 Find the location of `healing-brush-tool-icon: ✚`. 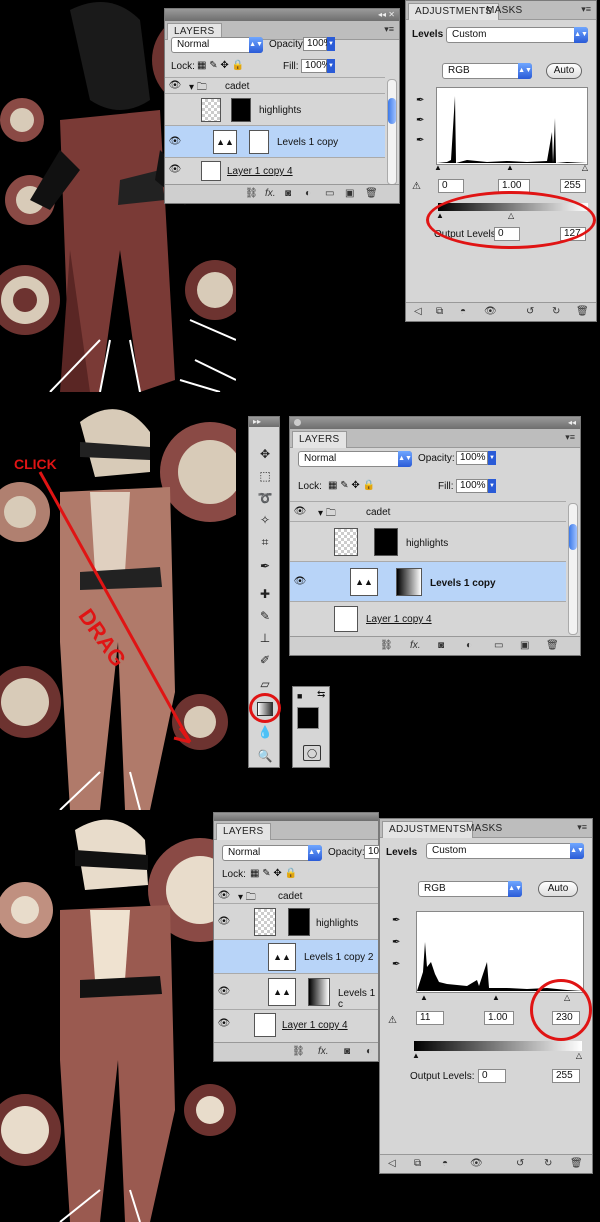

healing-brush-tool-icon: ✚ is located at coordinates (265, 594).